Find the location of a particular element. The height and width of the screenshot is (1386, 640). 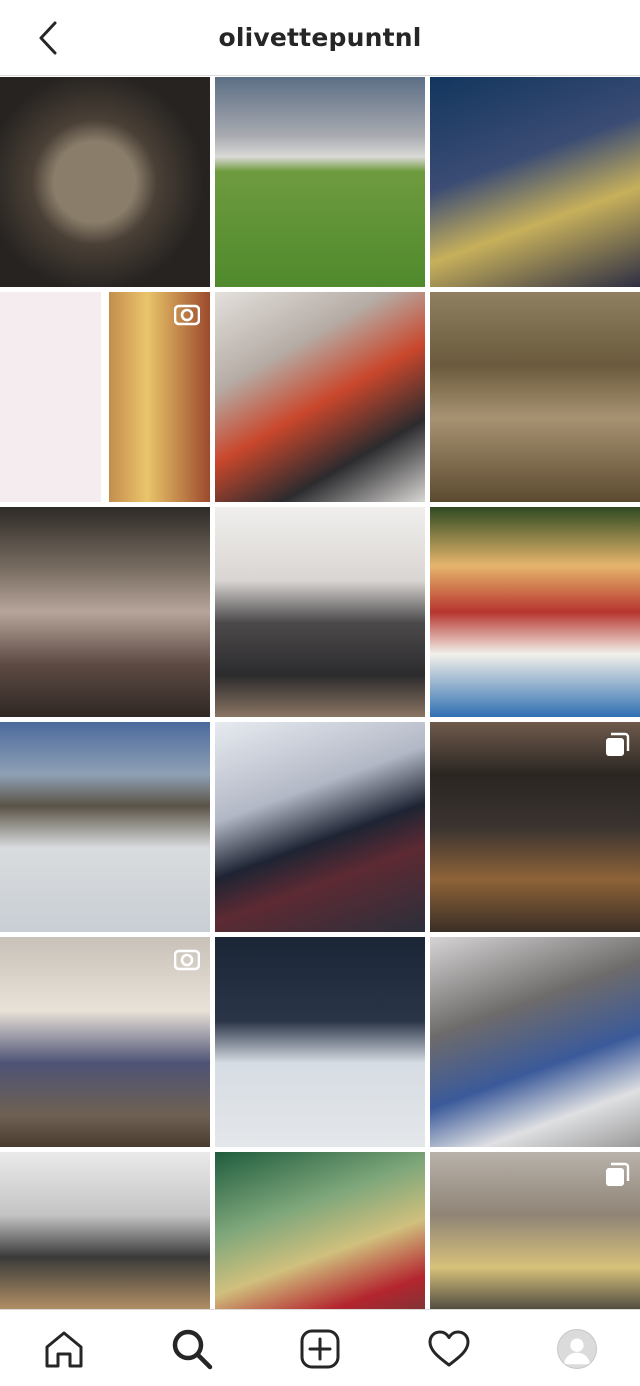

post-mirror-selfie is located at coordinates (320, 397).